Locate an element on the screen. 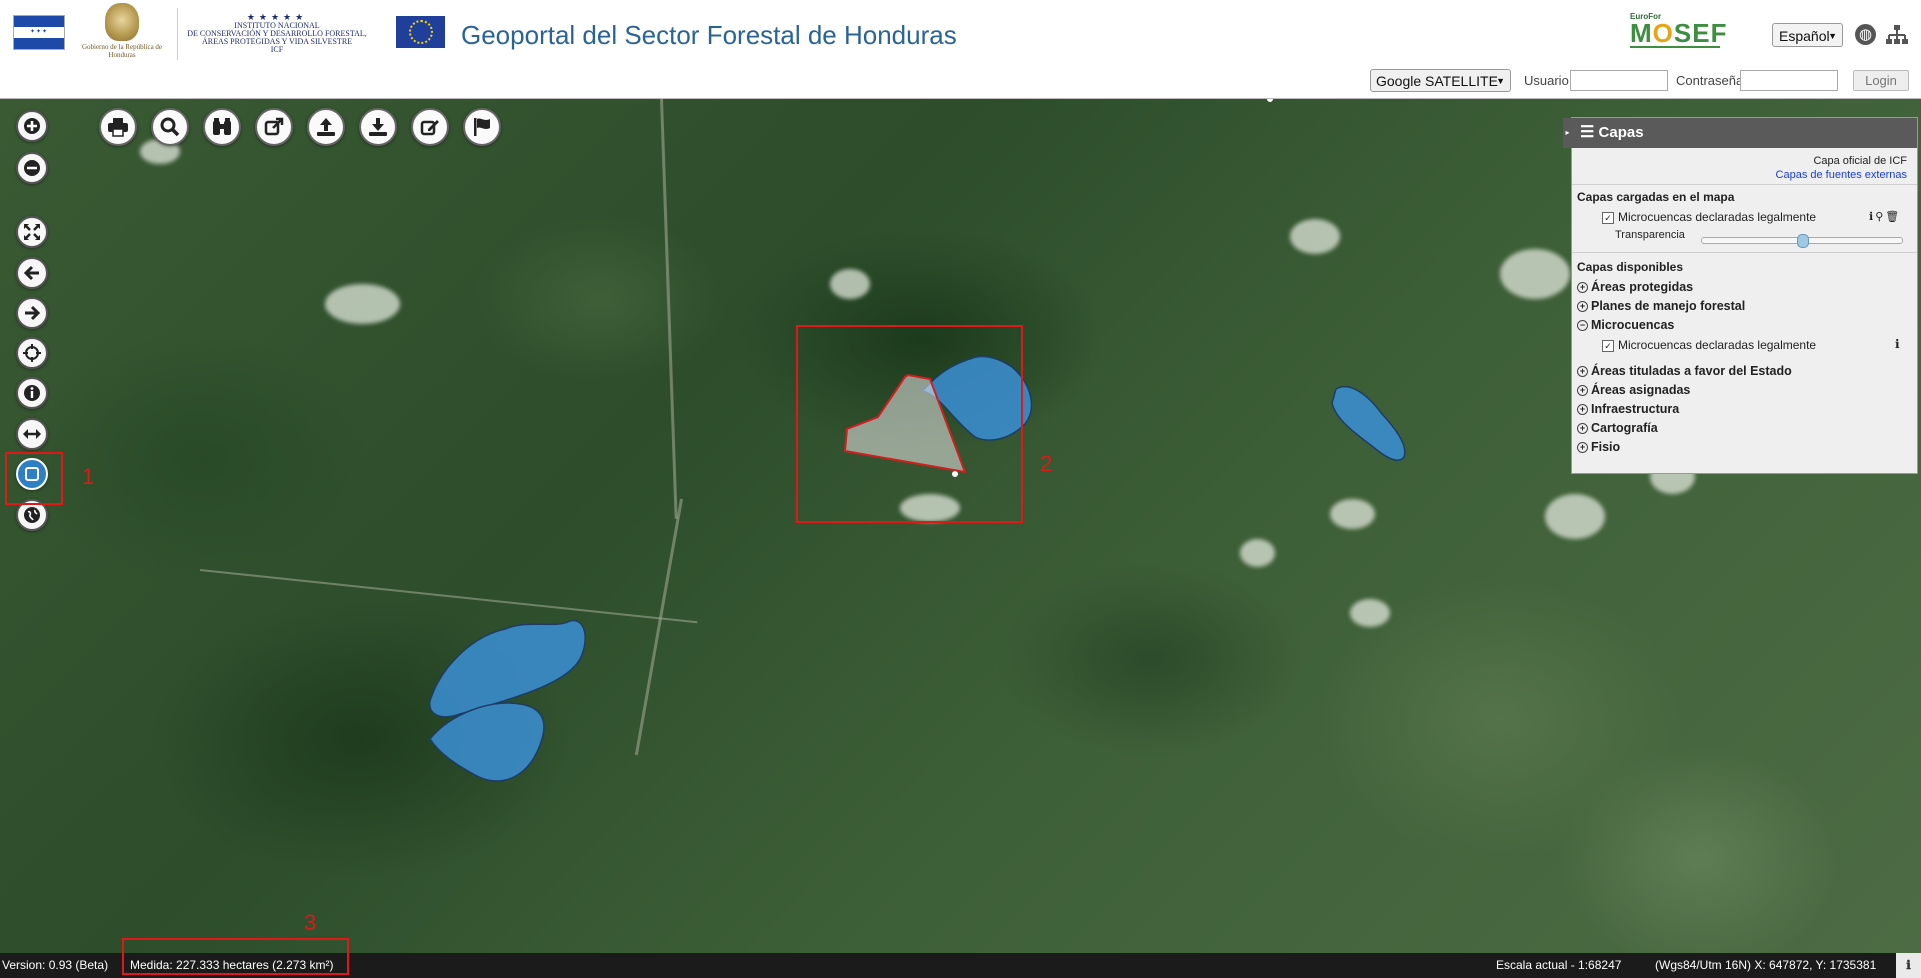 This screenshot has width=1921, height=978. info-icon is located at coordinates (32, 393).